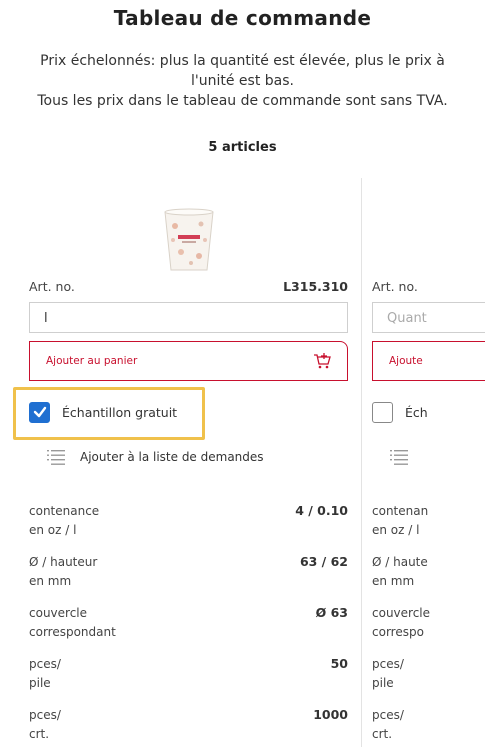 This screenshot has width=485, height=747. I want to click on column-divider, so click(361, 462).